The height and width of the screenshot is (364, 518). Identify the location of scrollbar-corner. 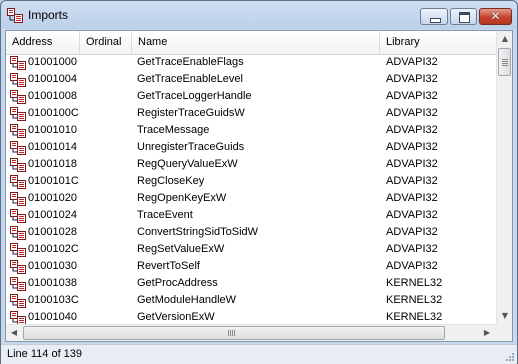
(504, 332).